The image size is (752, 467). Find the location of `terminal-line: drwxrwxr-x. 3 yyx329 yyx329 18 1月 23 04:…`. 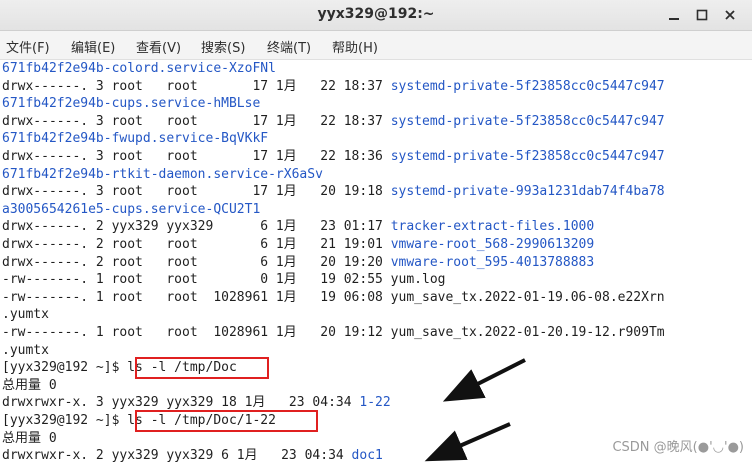

terminal-line: drwxrwxr-x. 3 yyx329 yyx329 18 1月 23 04:… is located at coordinates (196, 402).